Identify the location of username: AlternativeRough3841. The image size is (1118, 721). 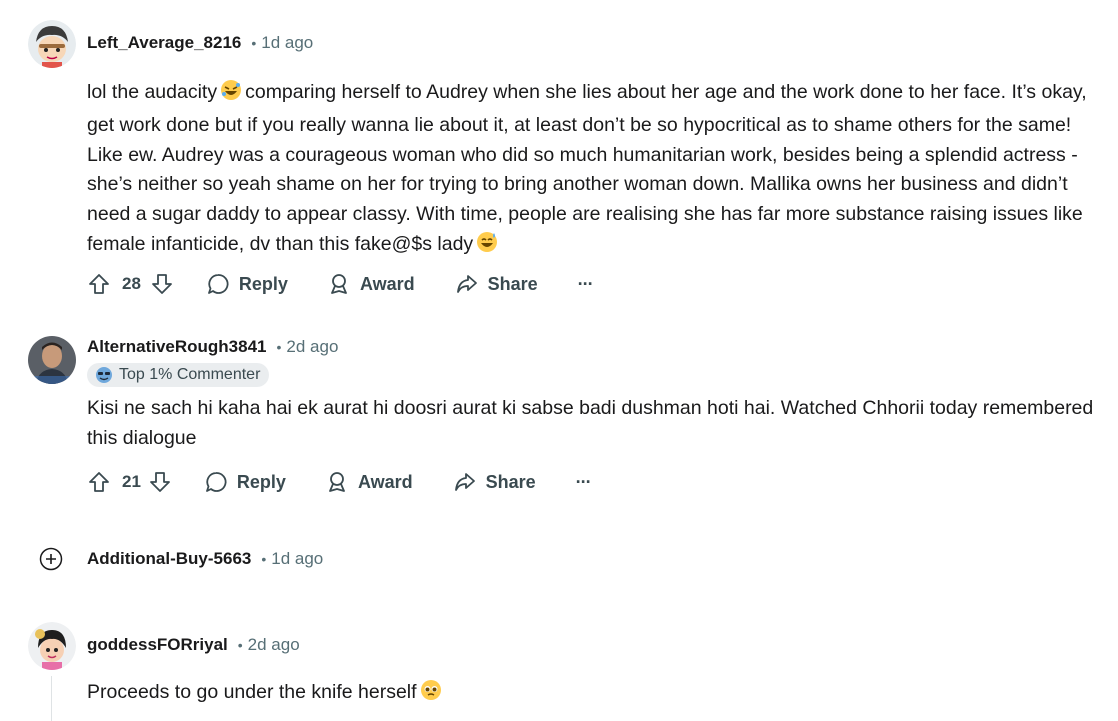
(177, 347).